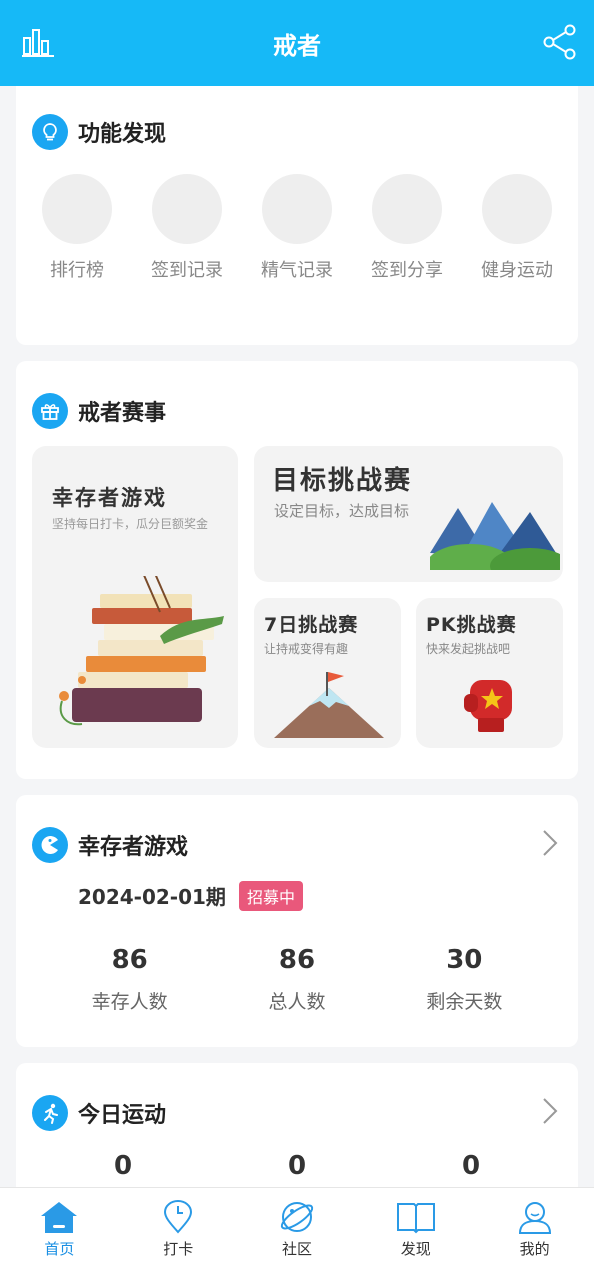  What do you see at coordinates (122, 1115) in the screenshot?
I see `exercise-title: 今日运动` at bounding box center [122, 1115].